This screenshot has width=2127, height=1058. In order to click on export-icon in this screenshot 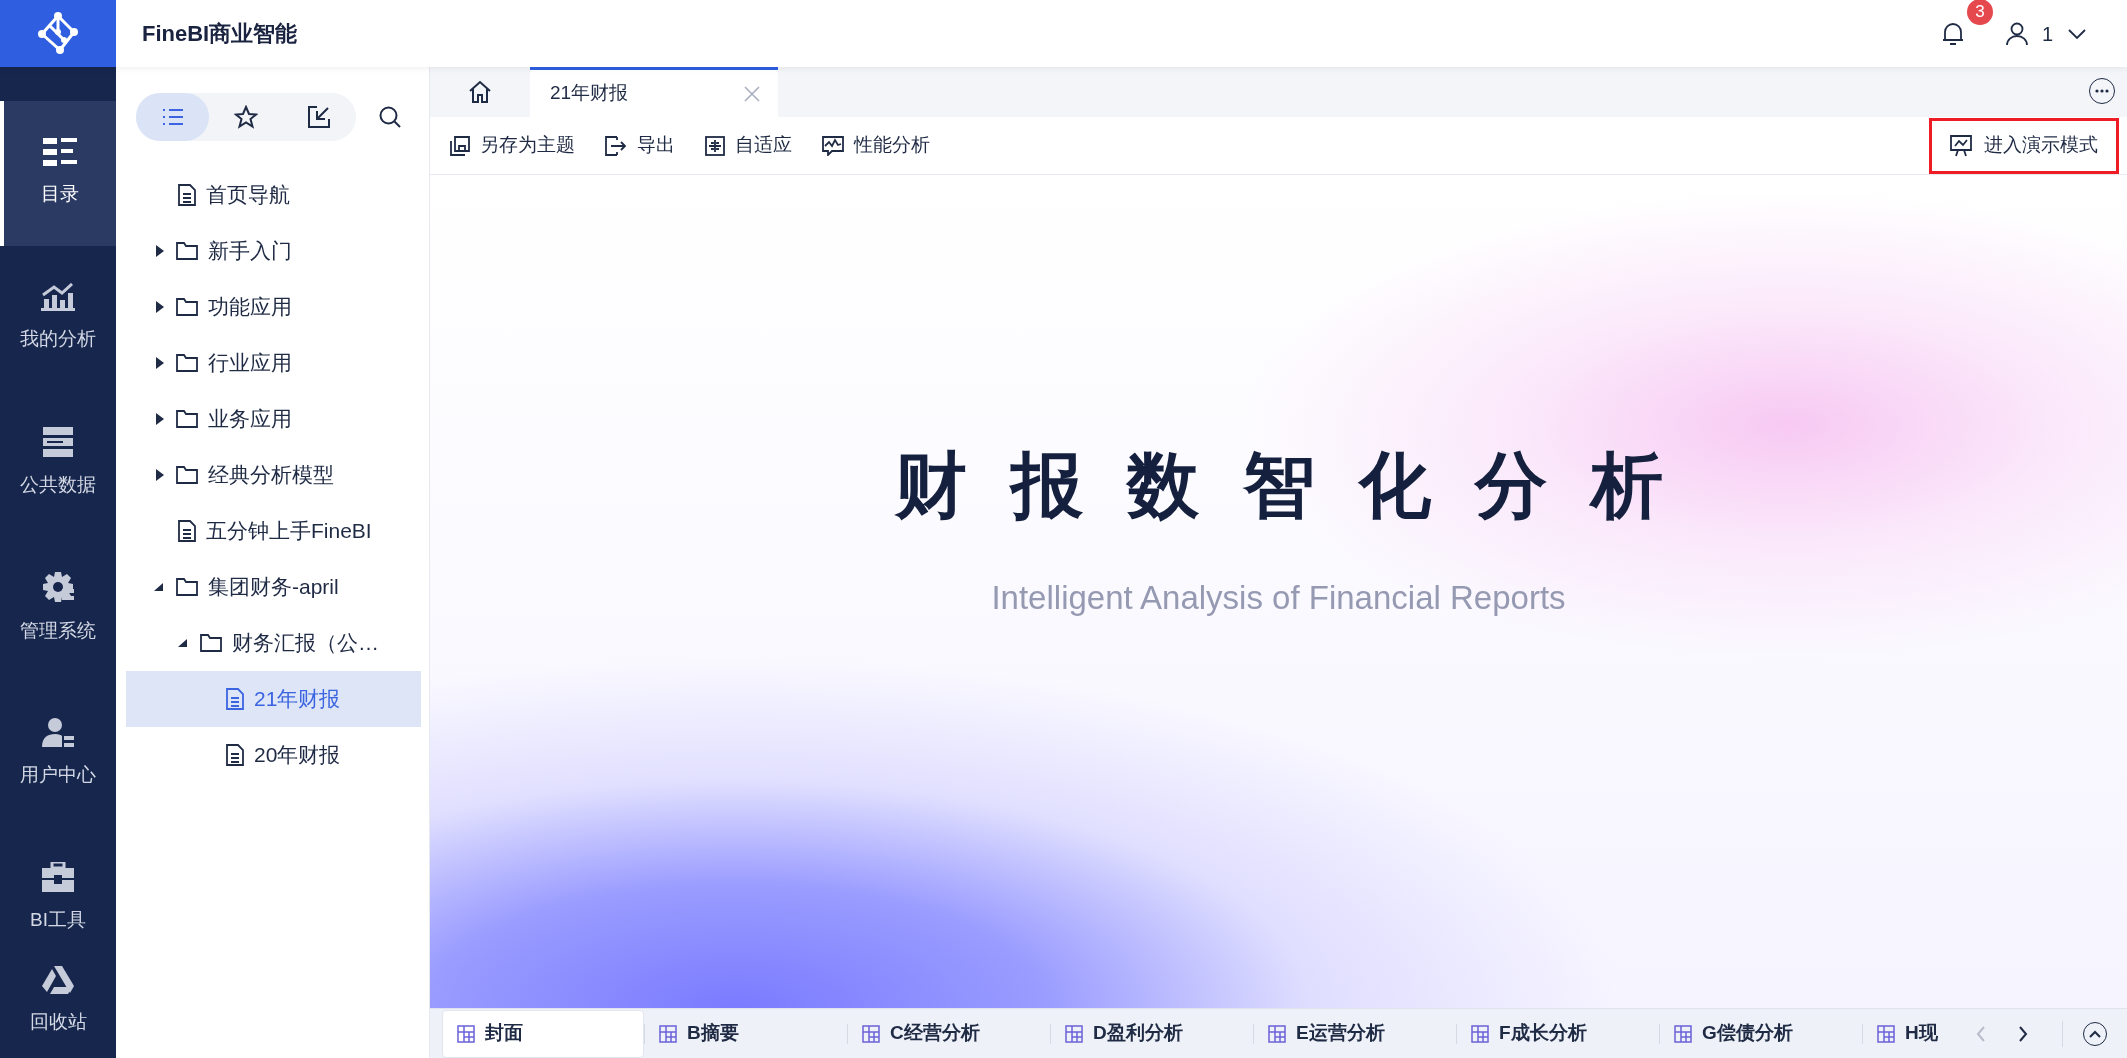, I will do `click(616, 145)`.